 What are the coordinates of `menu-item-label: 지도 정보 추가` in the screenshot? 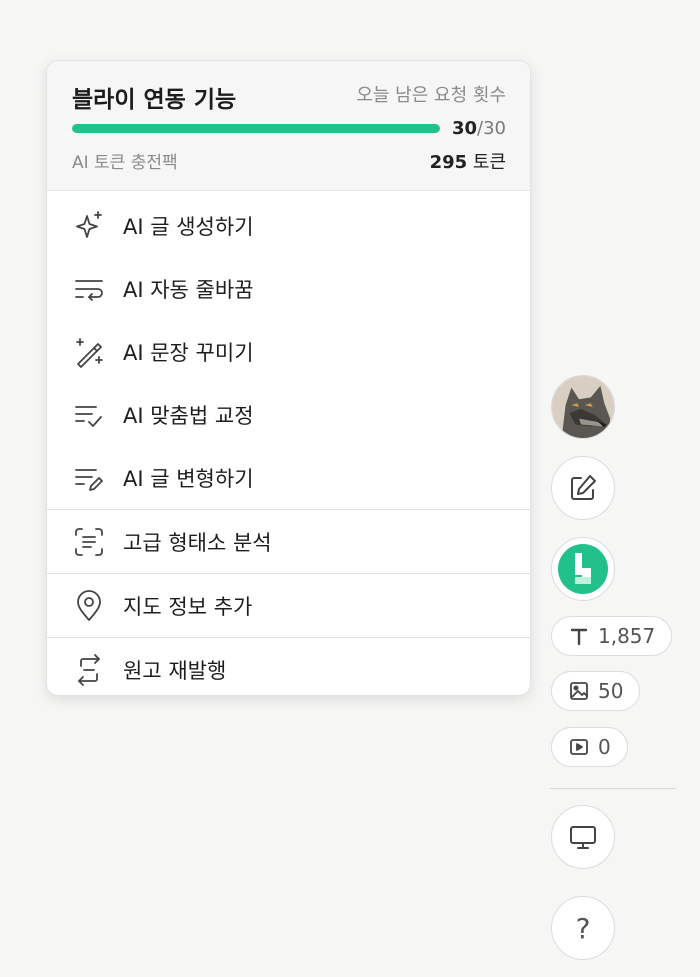 It's located at (188, 606).